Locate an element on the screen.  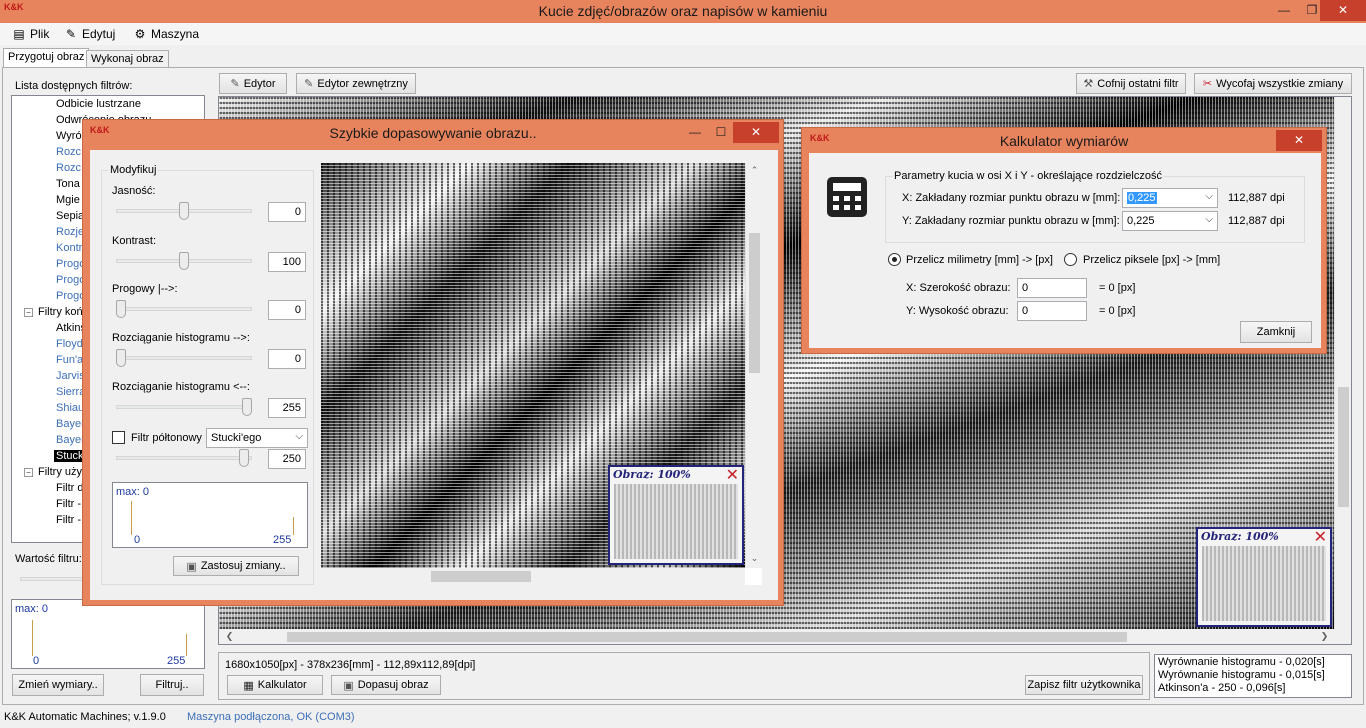
y-point-size-select: 0,225 ⌵ is located at coordinates (1170, 221).